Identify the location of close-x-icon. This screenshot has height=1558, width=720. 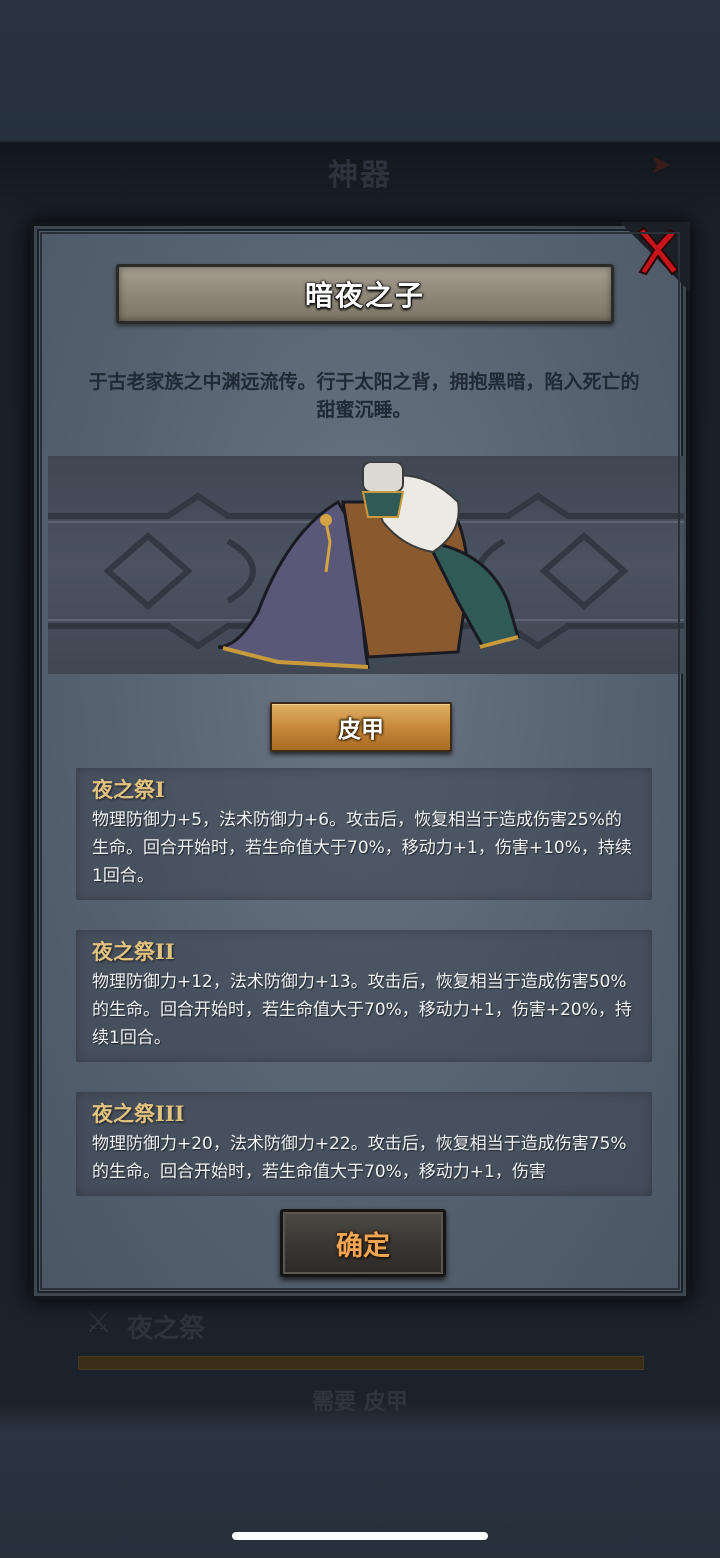
(658, 251).